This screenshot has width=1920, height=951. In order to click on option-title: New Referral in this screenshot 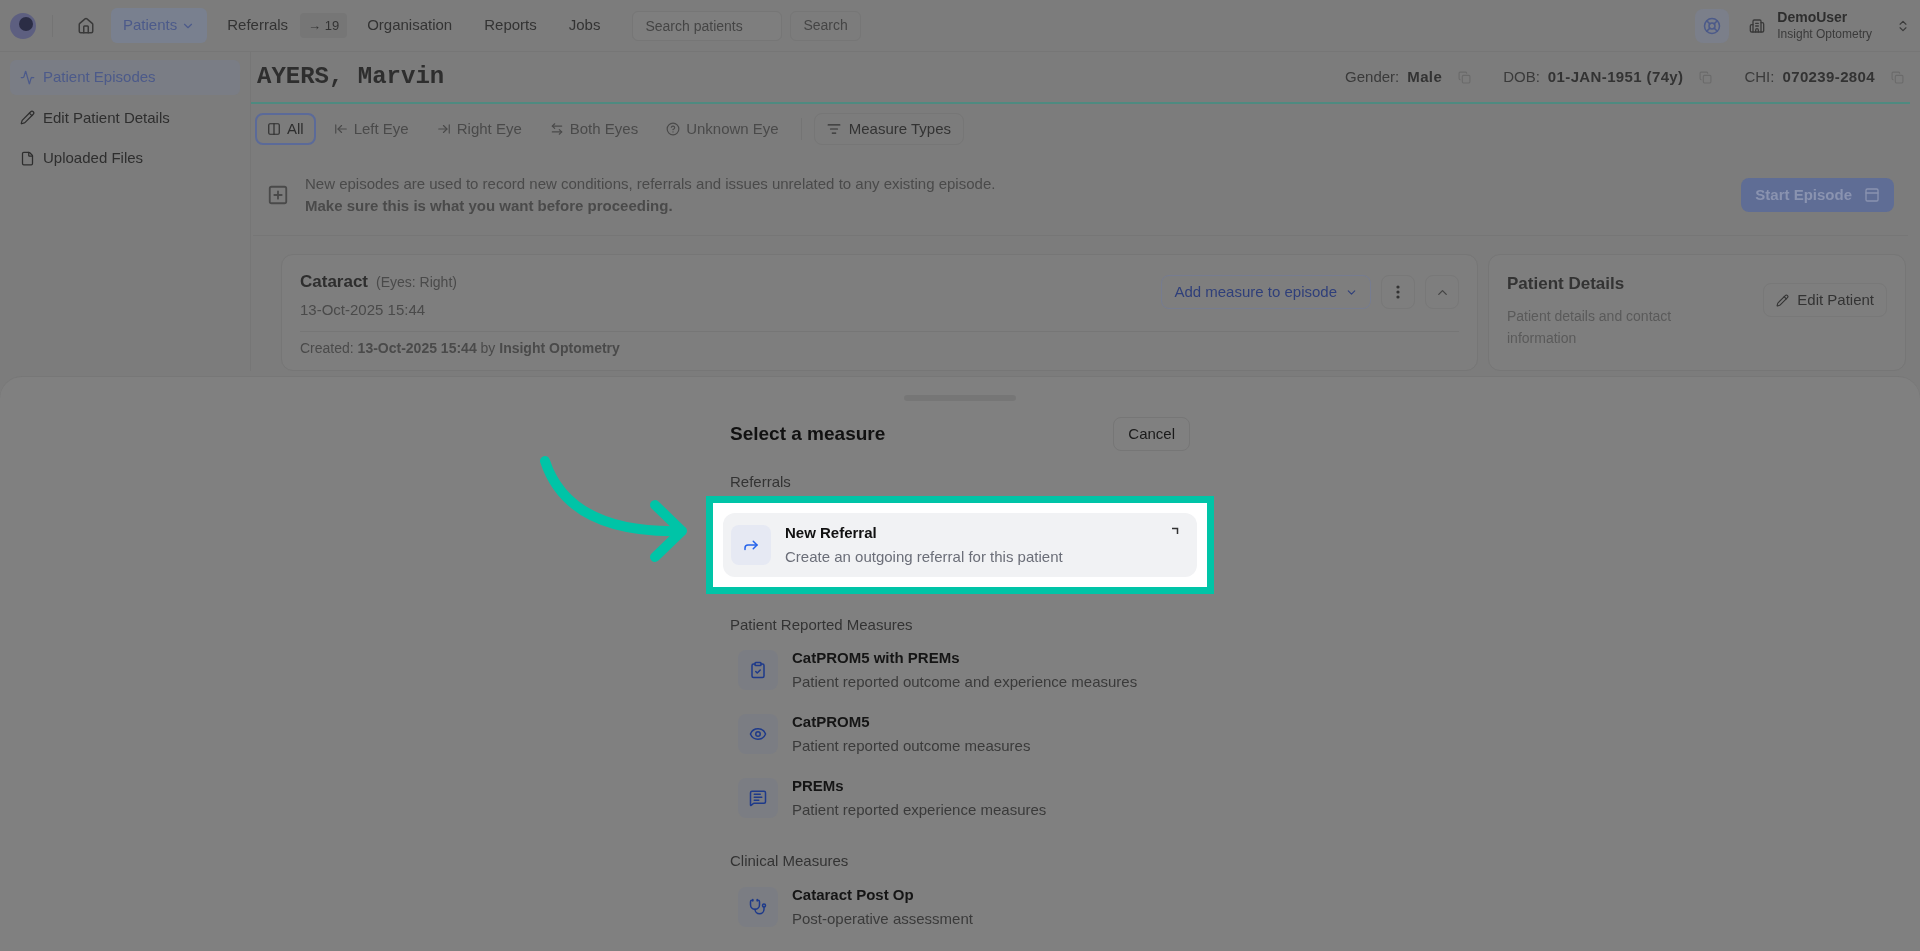, I will do `click(831, 532)`.